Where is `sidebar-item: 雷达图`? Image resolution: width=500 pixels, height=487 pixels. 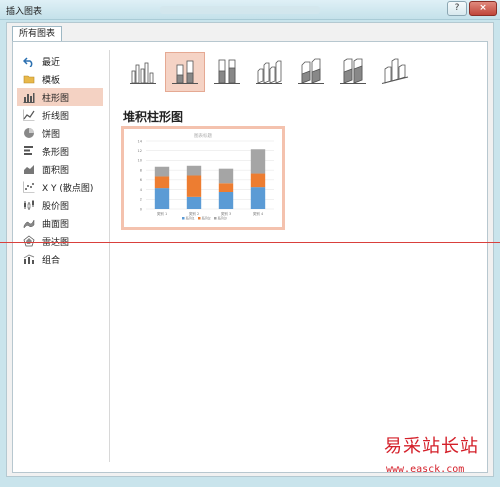
sidebar-item: 雷达图 is located at coordinates (60, 241).